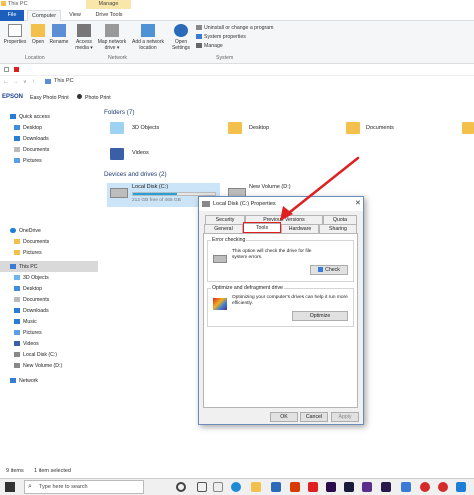 This screenshot has height=495, width=474. I want to click on nav-network: Network, so click(24, 381).